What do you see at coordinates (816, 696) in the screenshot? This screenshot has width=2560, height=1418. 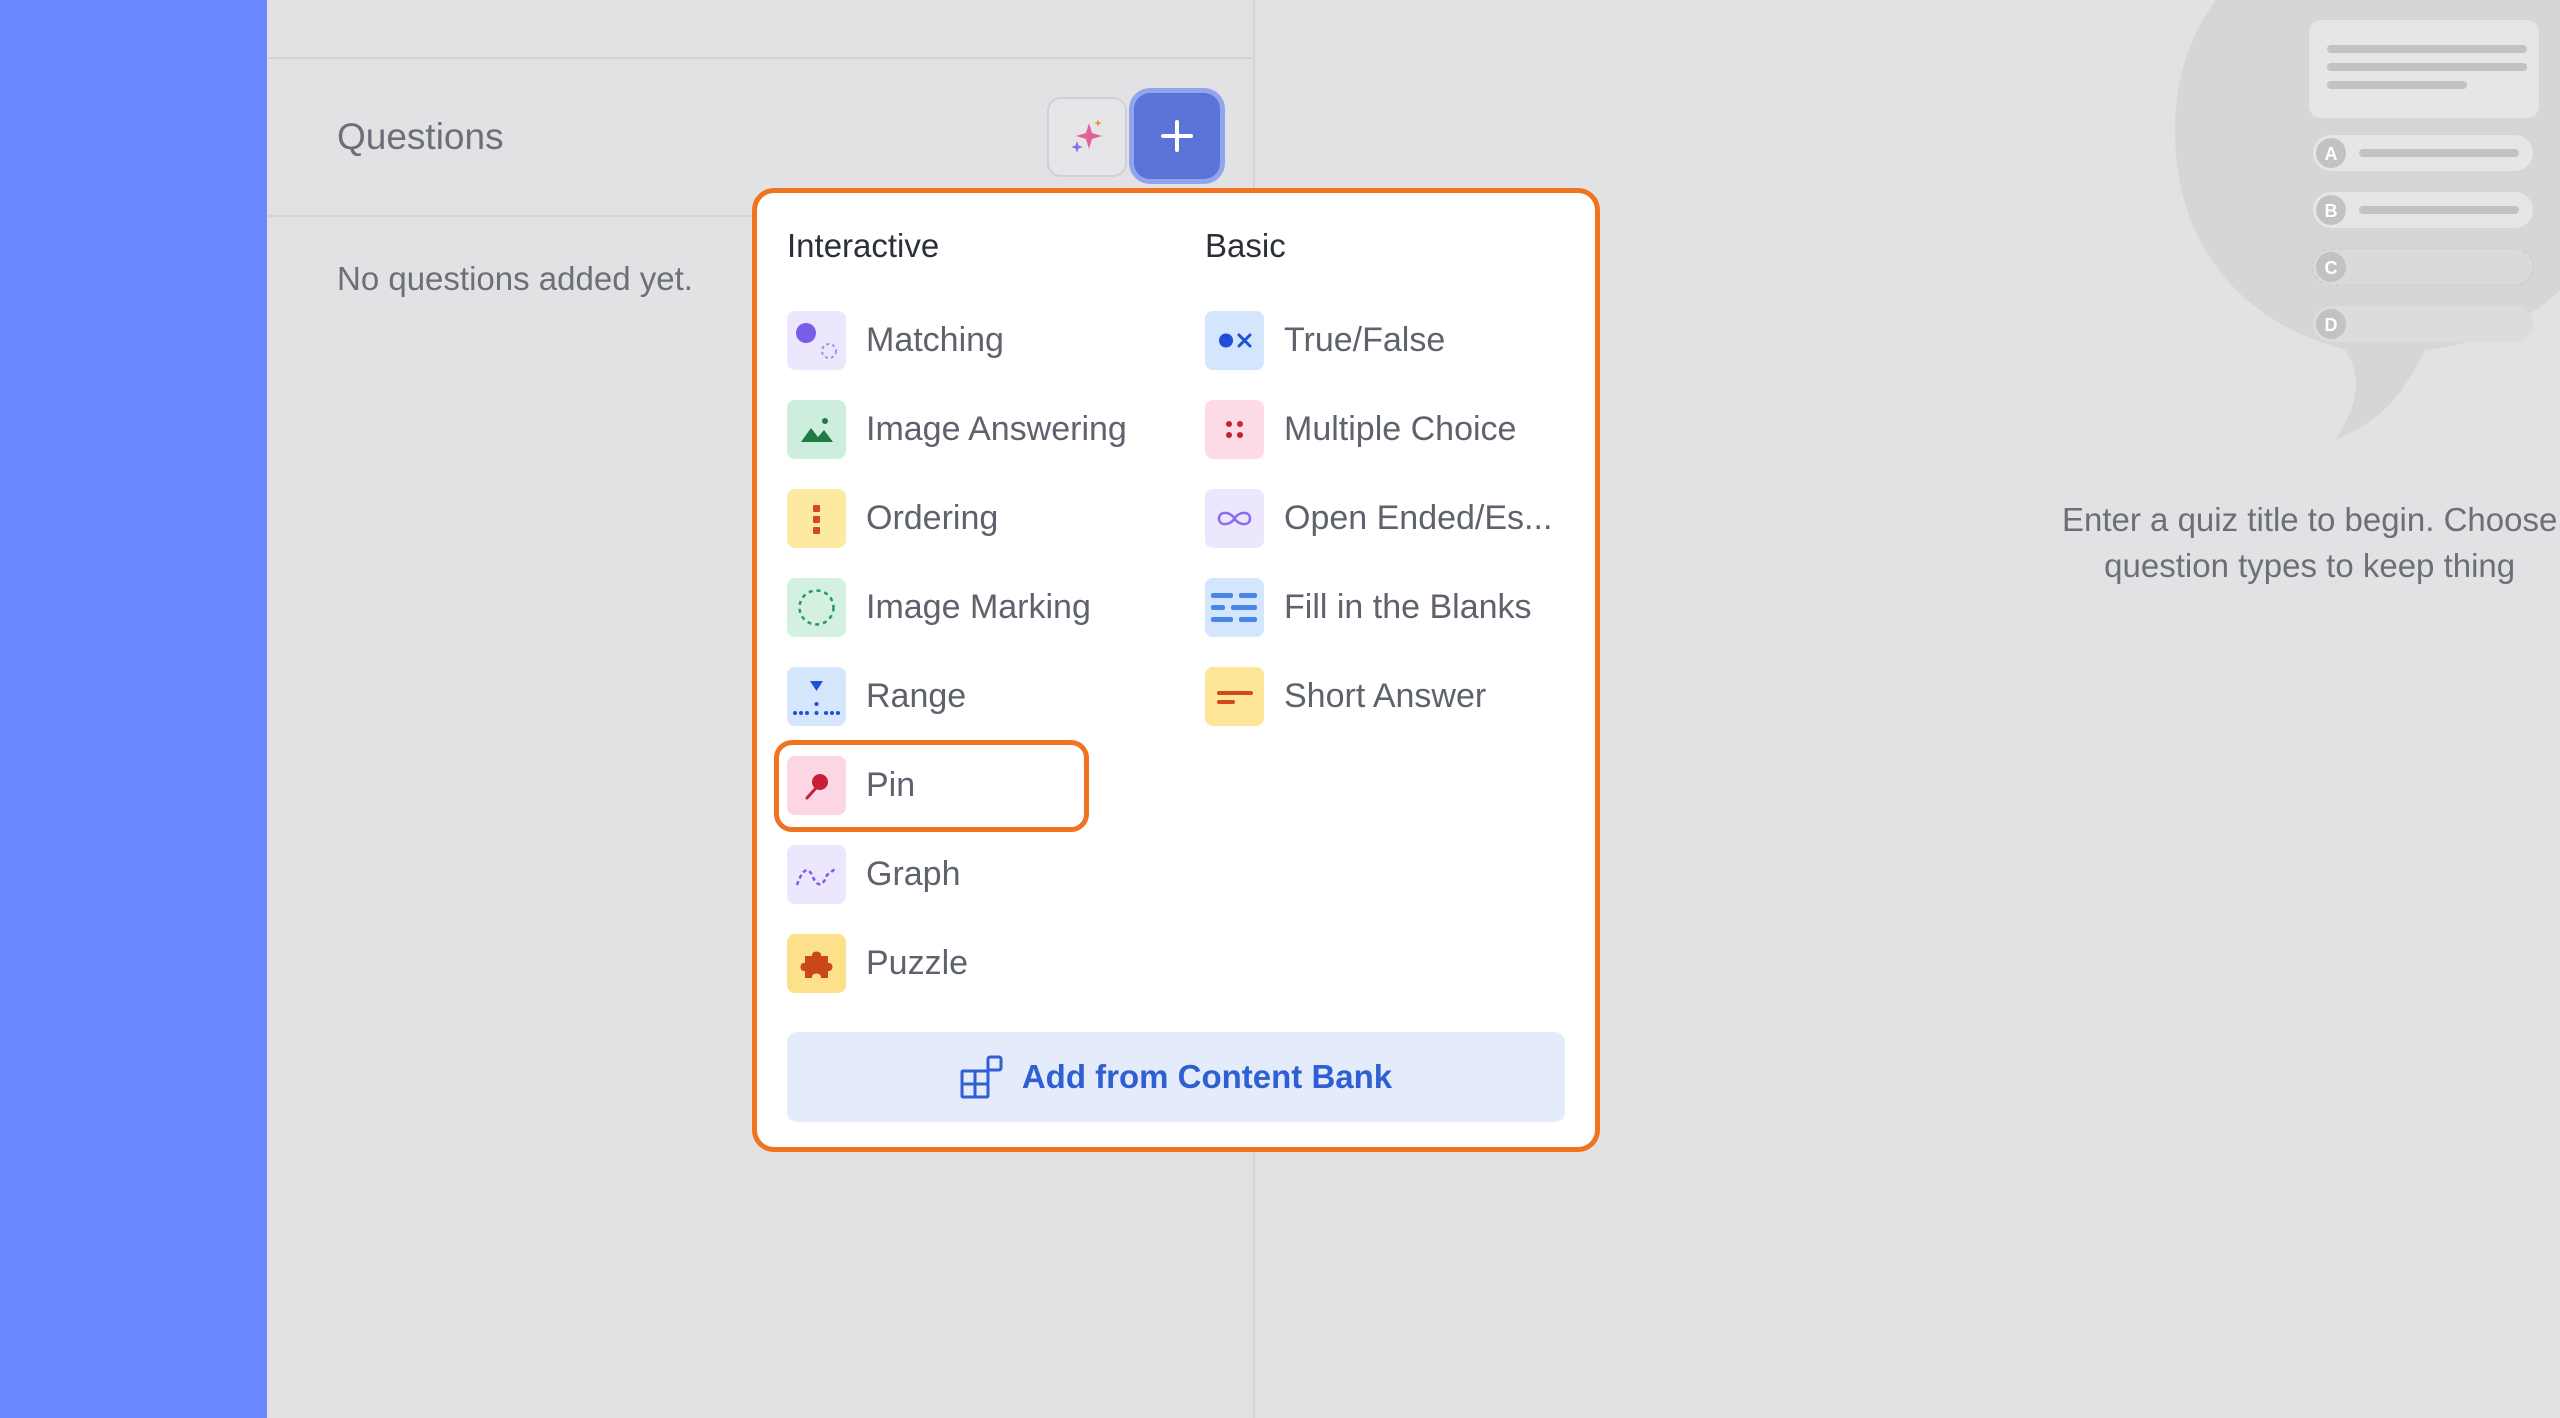 I see `range-icon` at bounding box center [816, 696].